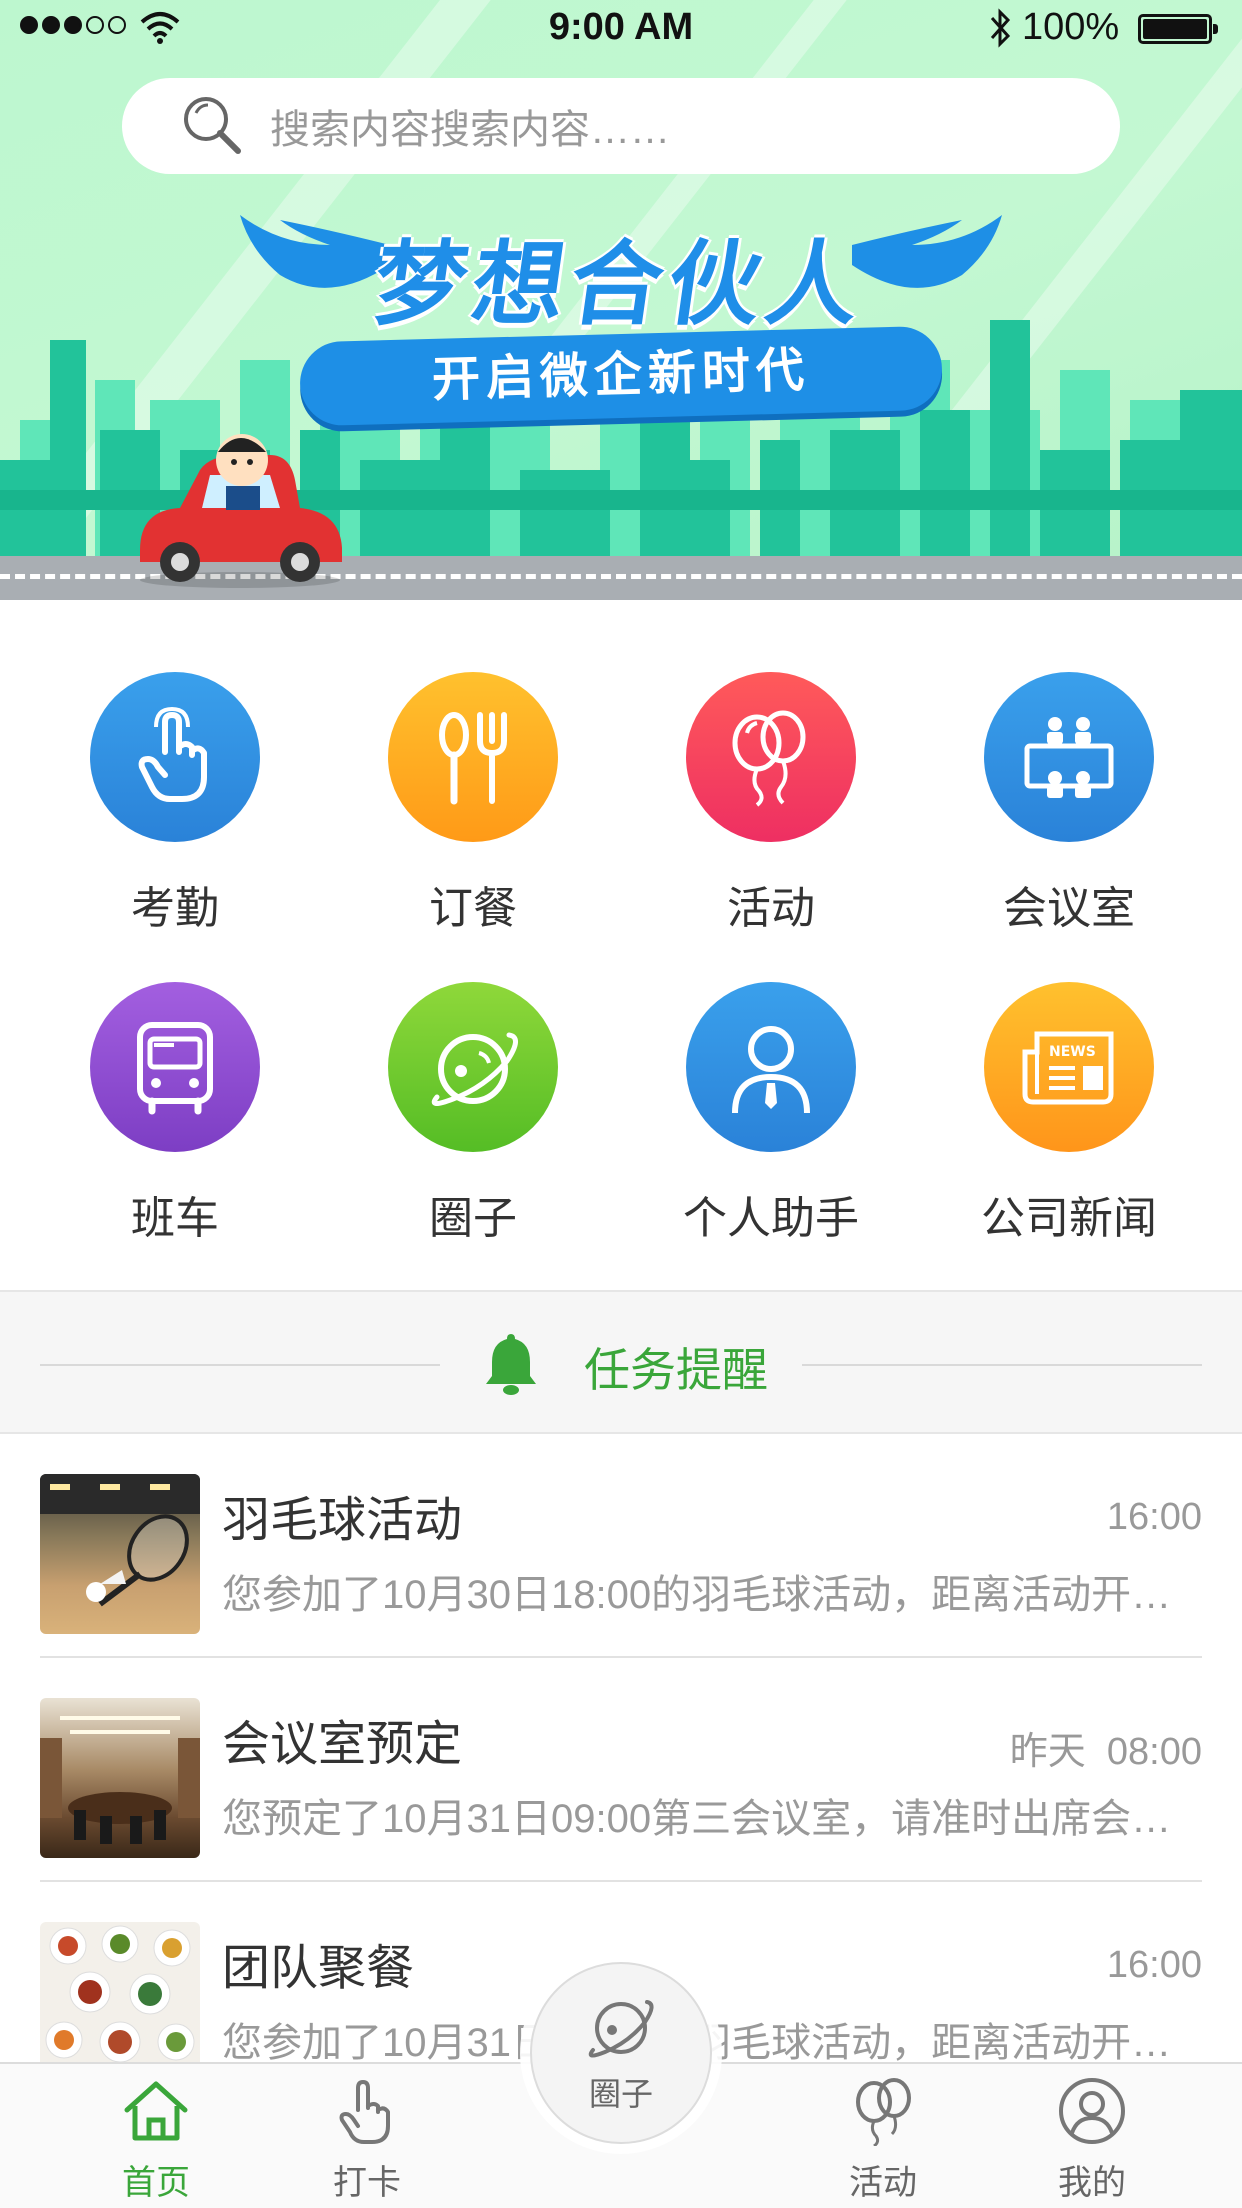 The width and height of the screenshot is (1242, 2208). I want to click on grid-item-activity: 活动, so click(771, 804).